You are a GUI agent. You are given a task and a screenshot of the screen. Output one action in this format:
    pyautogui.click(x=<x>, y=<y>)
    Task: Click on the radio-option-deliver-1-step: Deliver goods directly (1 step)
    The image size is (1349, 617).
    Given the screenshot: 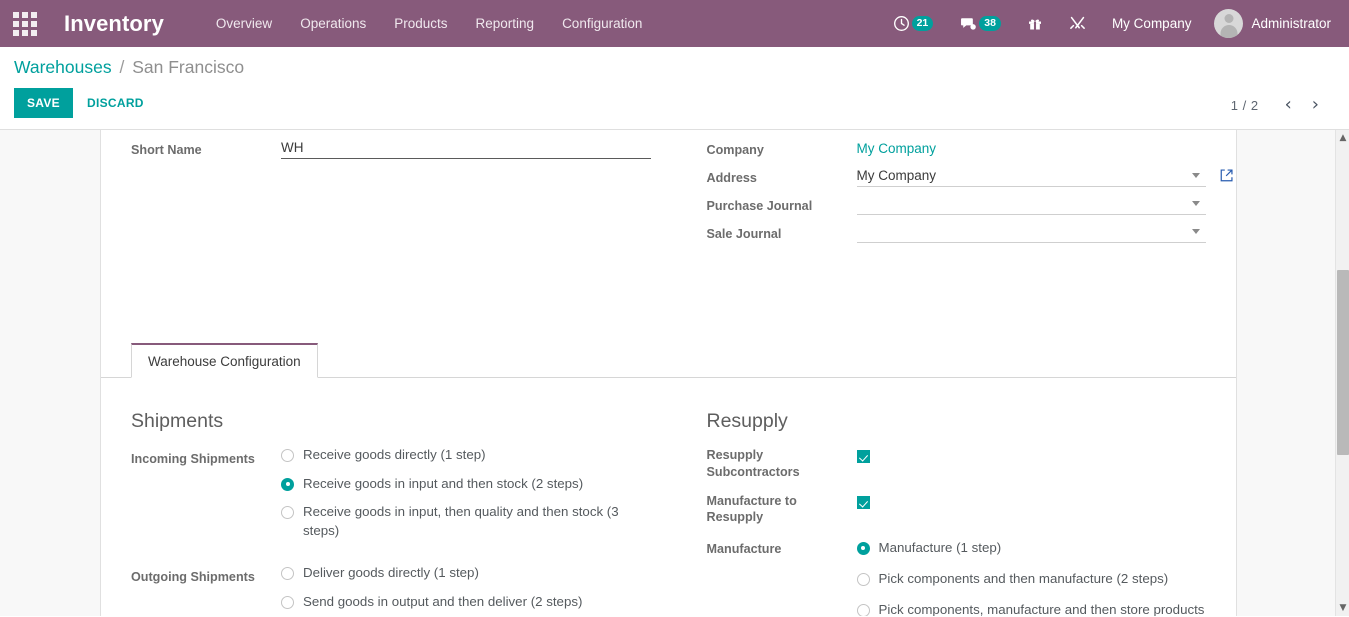 What is the action you would take?
    pyautogui.click(x=466, y=572)
    